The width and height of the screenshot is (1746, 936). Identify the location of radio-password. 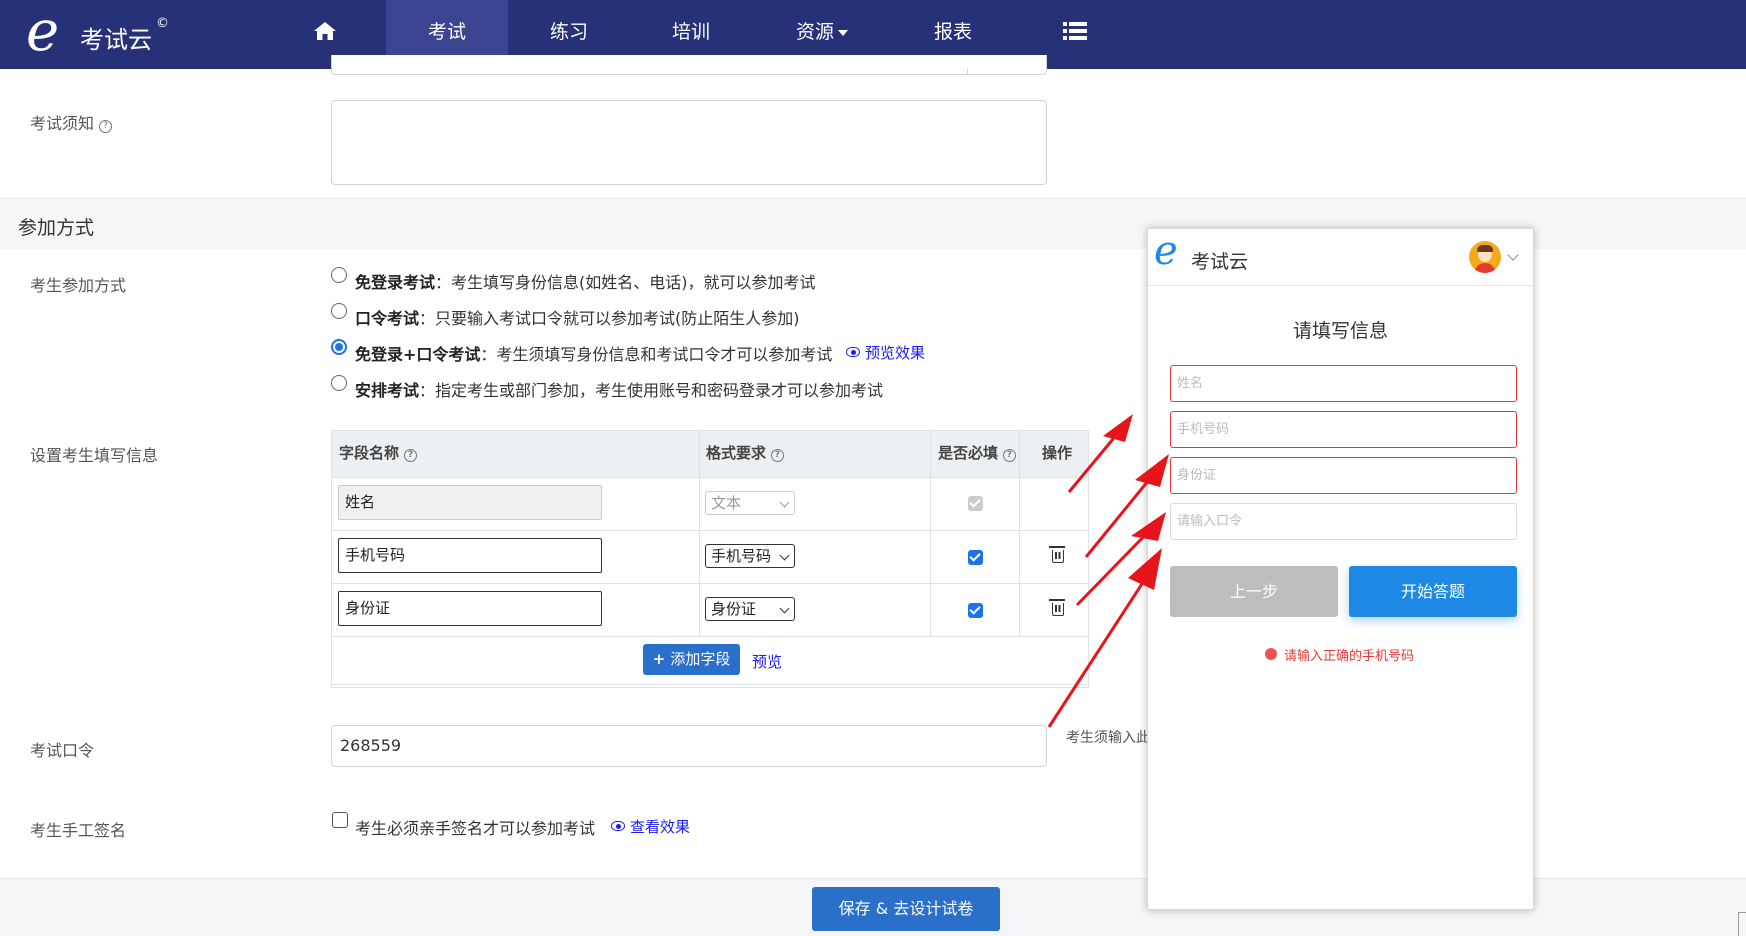
(339, 311).